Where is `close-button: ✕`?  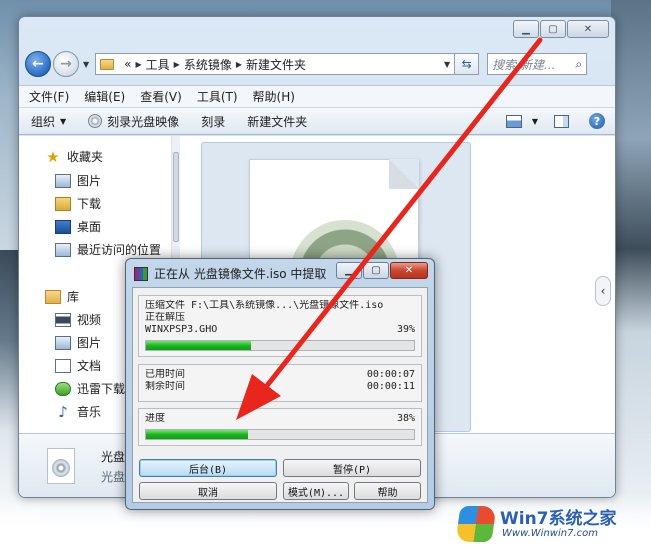 close-button: ✕ is located at coordinates (588, 29).